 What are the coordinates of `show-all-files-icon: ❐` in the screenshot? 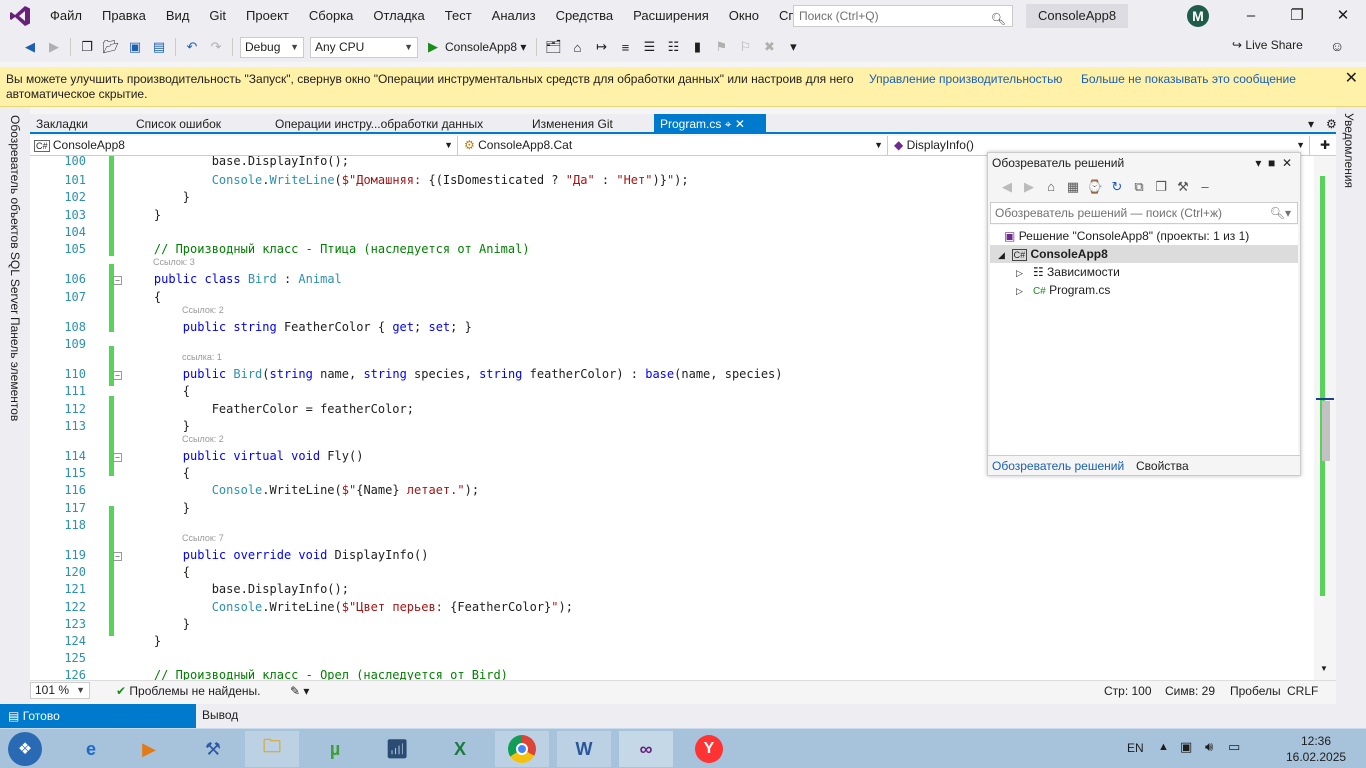 It's located at (1161, 187).